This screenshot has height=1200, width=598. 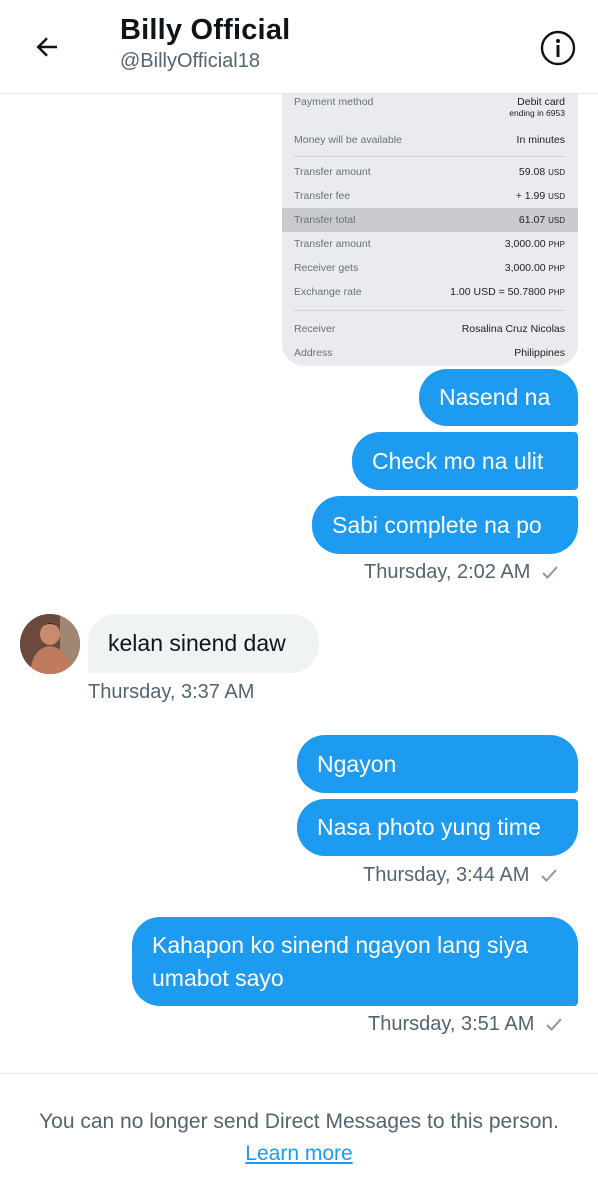 I want to click on receipt-row-transfer-total: Transfer total 61.07 USD, so click(x=429, y=220).